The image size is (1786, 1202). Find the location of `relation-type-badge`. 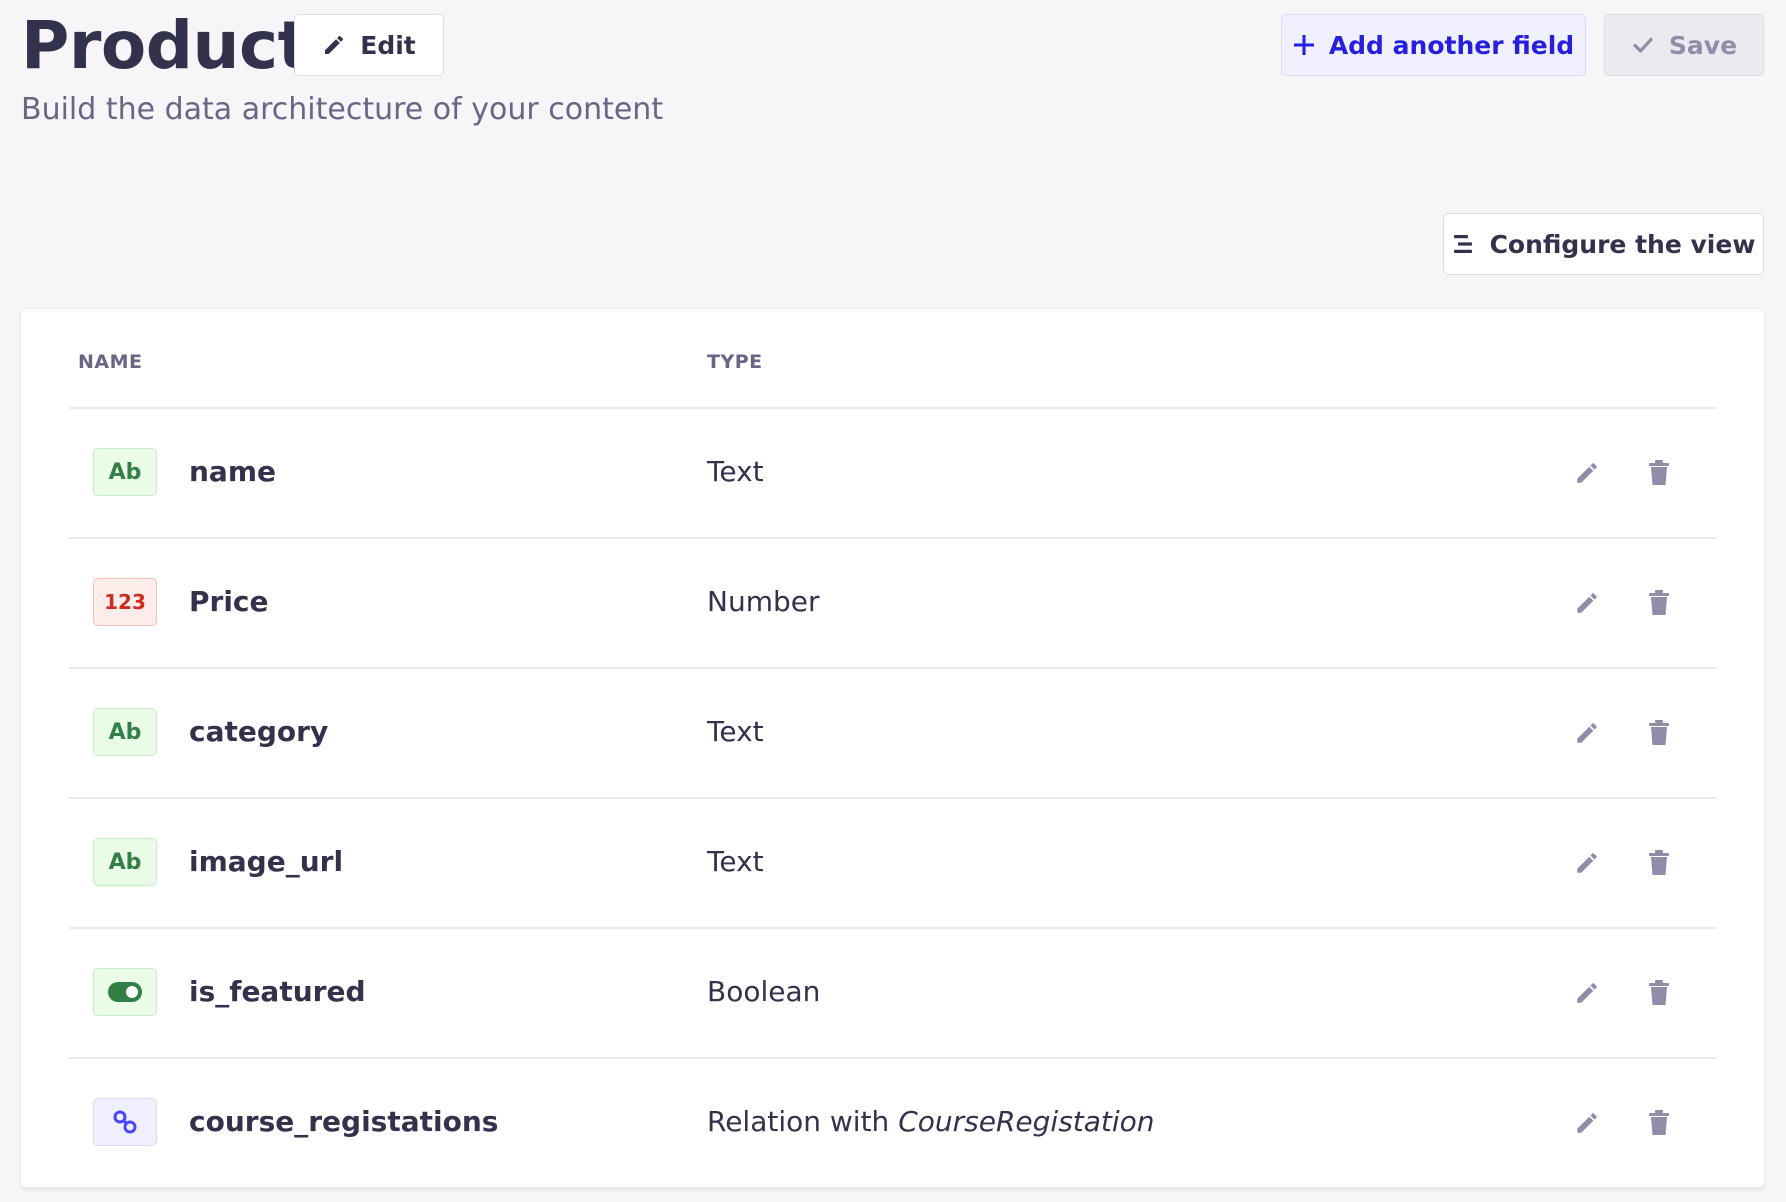

relation-type-badge is located at coordinates (125, 1122).